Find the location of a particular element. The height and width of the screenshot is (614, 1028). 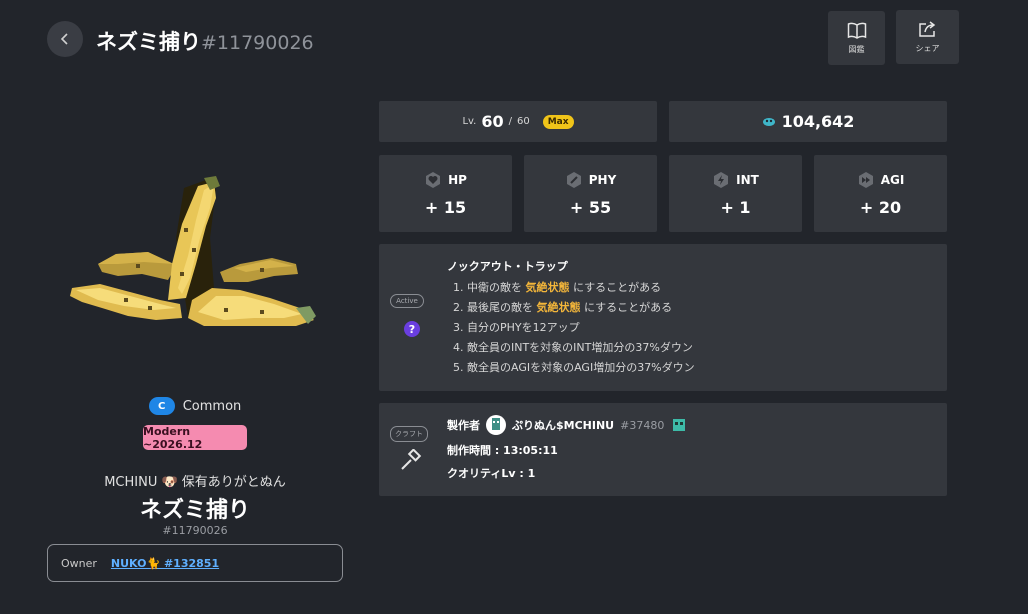

skill-effect-text: 2. 最後尾の敵を is located at coordinates (495, 307).